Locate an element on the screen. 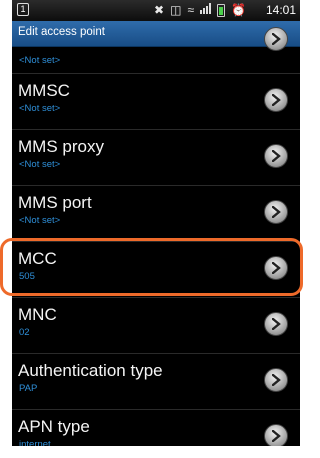  list-item-mms-proxy: MMS proxy <Not set> is located at coordinates (156, 158).